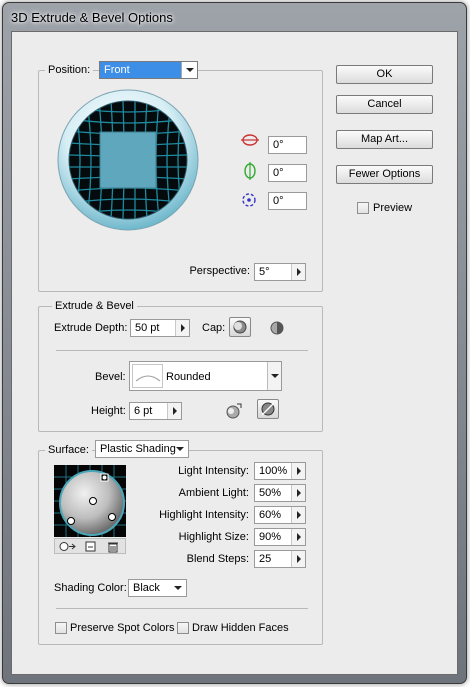  I want to click on highlight-intensity-label: Highlight Intensity:, so click(204, 515).